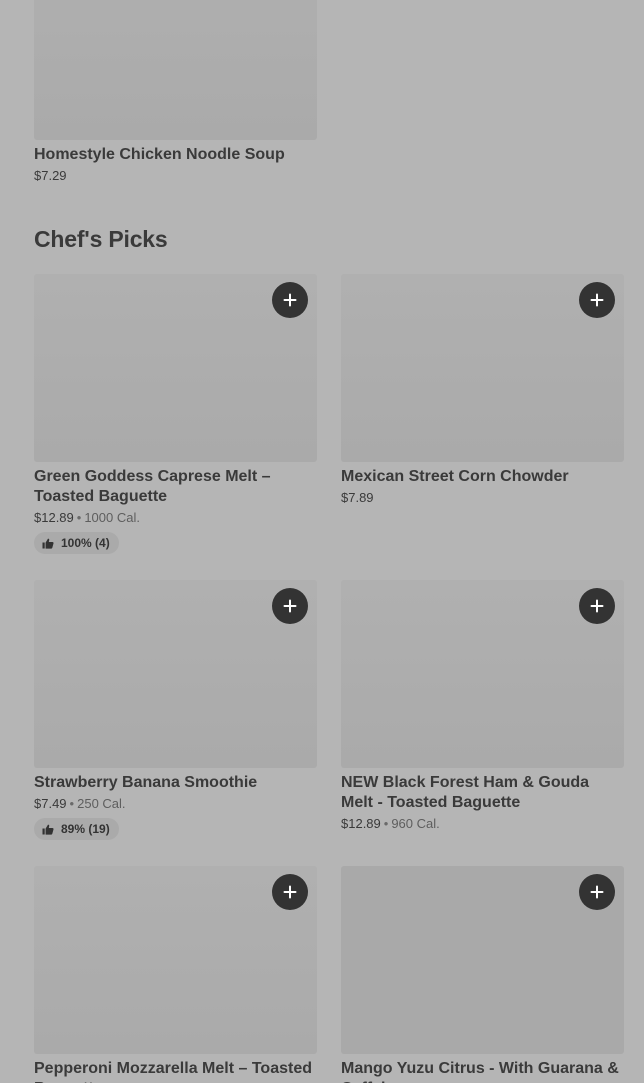 The height and width of the screenshot is (1083, 644). What do you see at coordinates (50, 803) in the screenshot?
I see `menu-item-price: $7.49` at bounding box center [50, 803].